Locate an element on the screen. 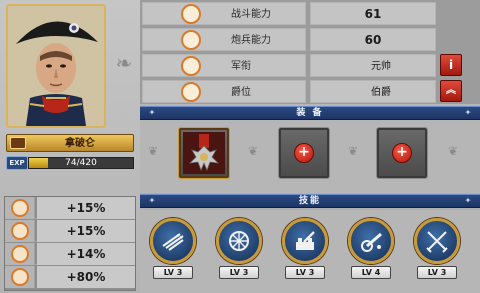 Image resolution: width=480 pixels, height=293 pixels. skills-header: ✦ 技能 ✦ is located at coordinates (310, 201).